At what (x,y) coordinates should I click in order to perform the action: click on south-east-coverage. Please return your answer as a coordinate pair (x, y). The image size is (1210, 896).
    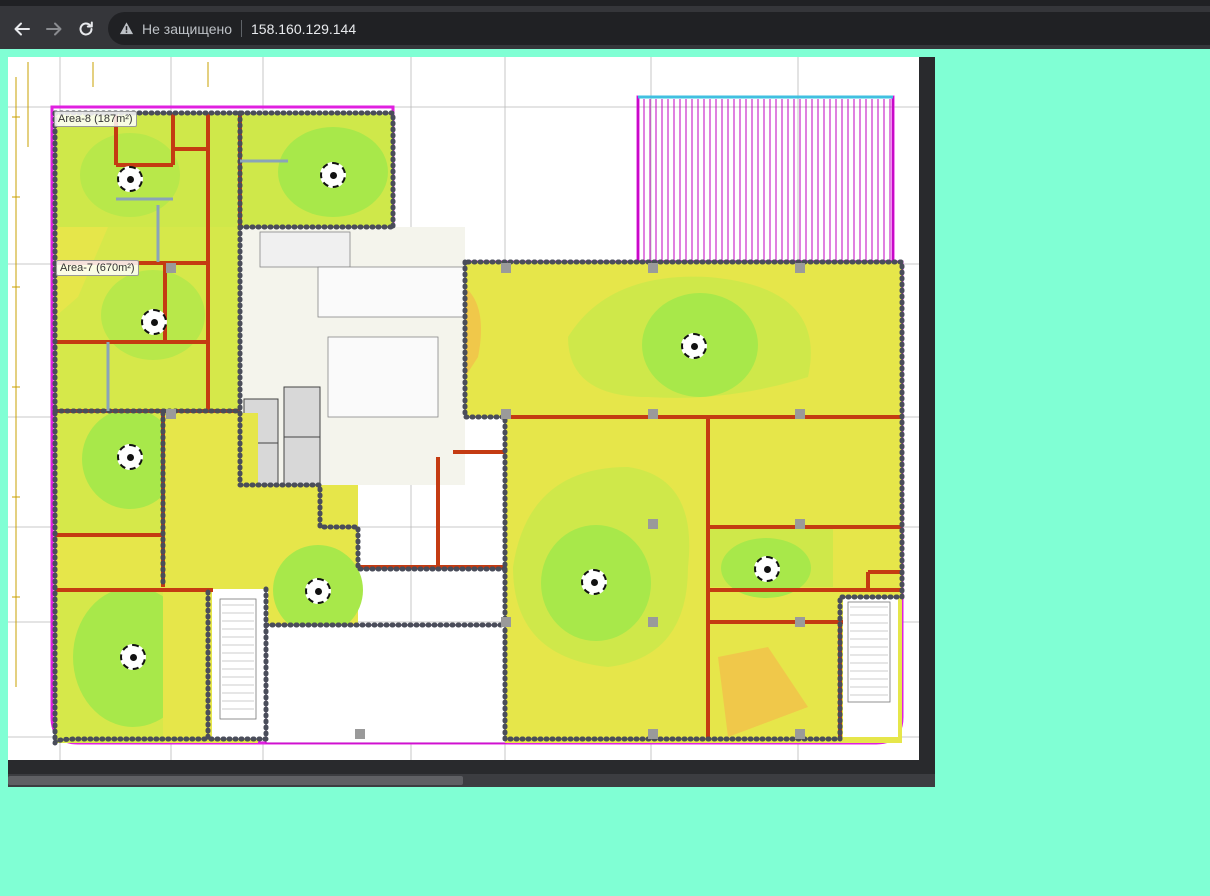
    Looking at the image, I should click on (703, 580).